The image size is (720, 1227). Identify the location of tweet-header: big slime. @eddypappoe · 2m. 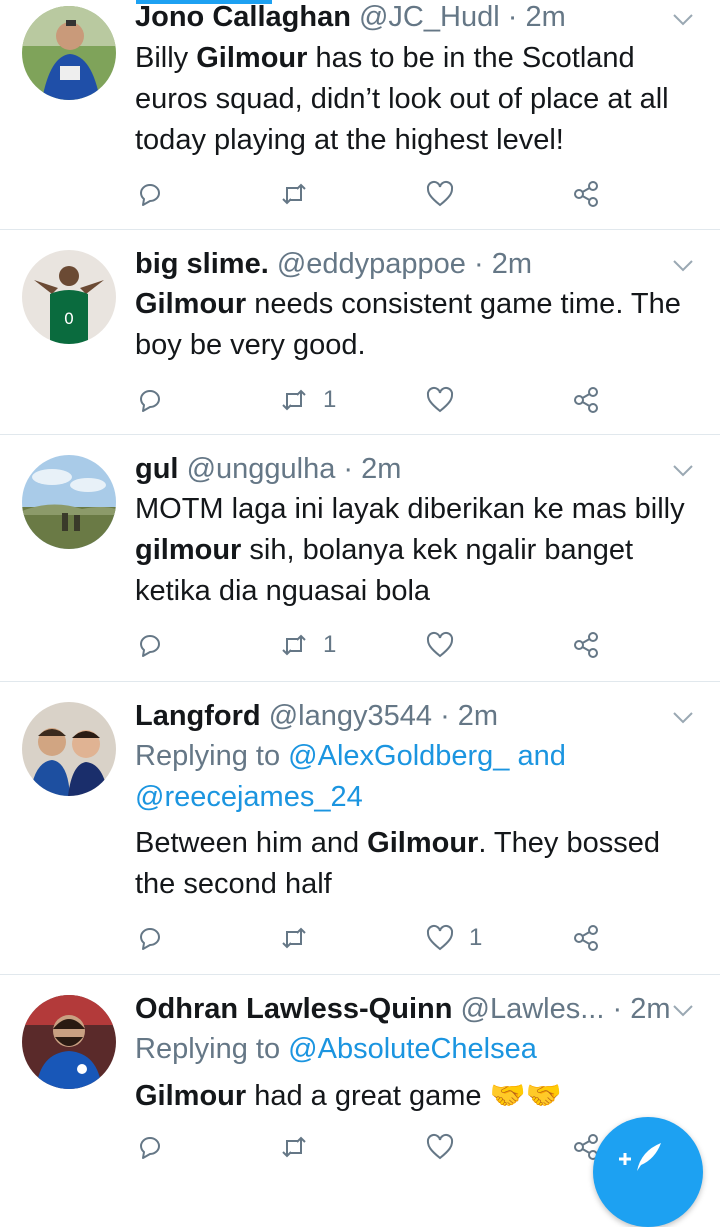
(402, 264).